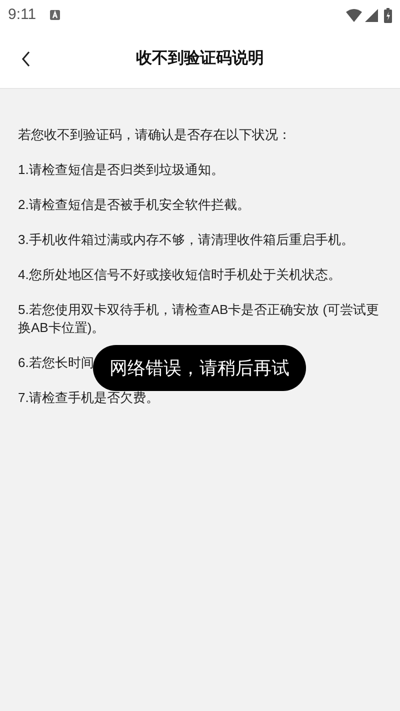  Describe the element at coordinates (154, 135) in the screenshot. I see `intro-text: 若您收不到验证码，请确认是否存在以下状况：` at that location.